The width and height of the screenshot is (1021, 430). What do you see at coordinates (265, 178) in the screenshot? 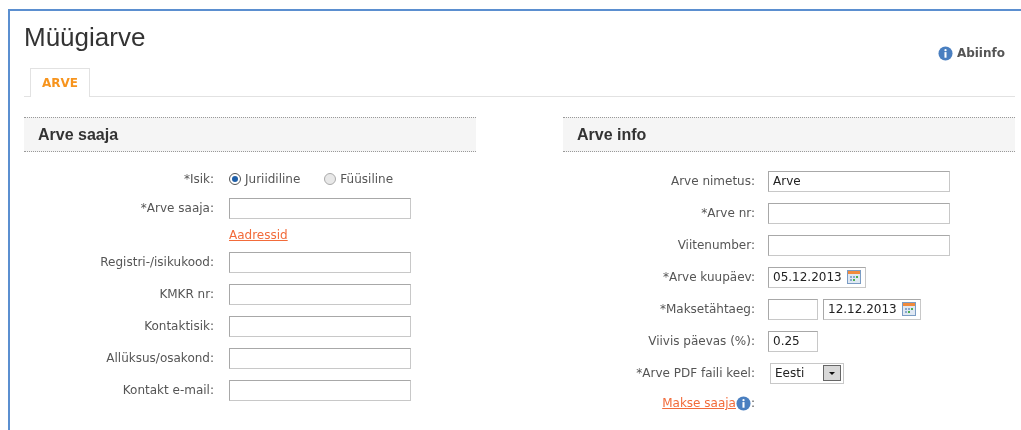
I see `radio-option: Juriidiline` at bounding box center [265, 178].